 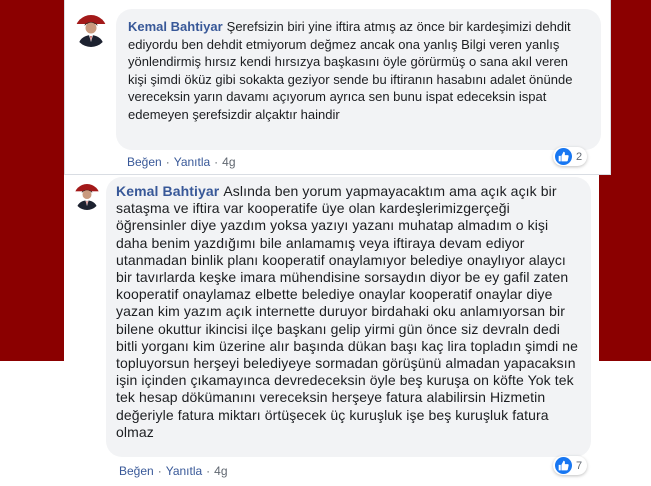 What do you see at coordinates (32, 268) in the screenshot?
I see `background-frame-left` at bounding box center [32, 268].